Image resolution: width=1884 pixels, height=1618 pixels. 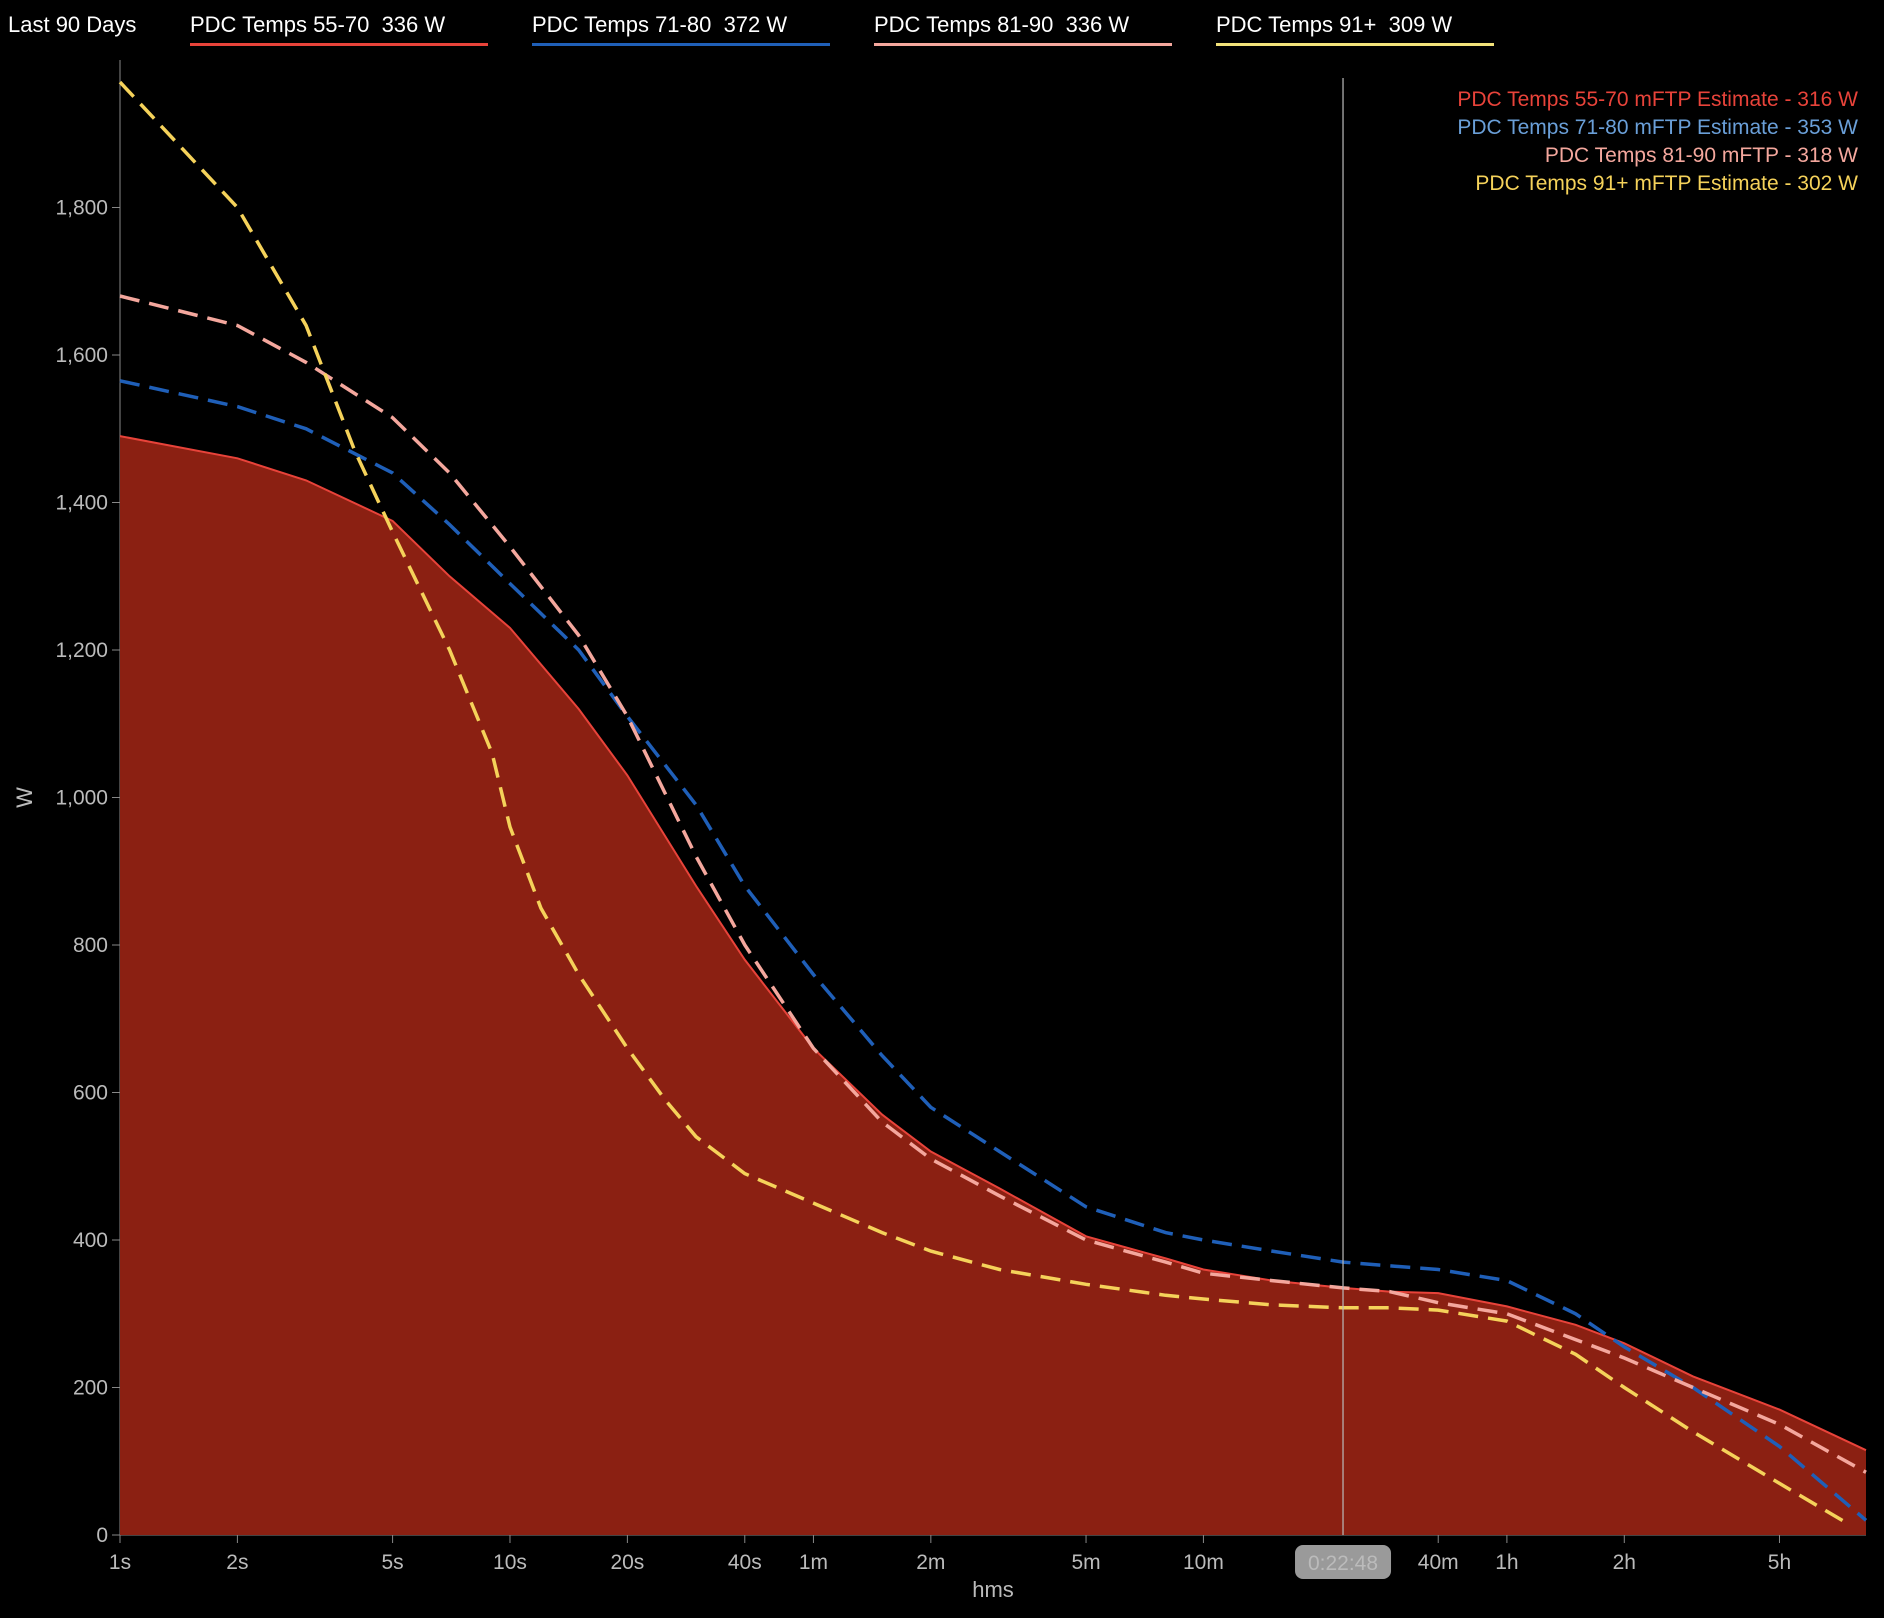 What do you see at coordinates (102, 1535) in the screenshot?
I see `y-tick-label: 0` at bounding box center [102, 1535].